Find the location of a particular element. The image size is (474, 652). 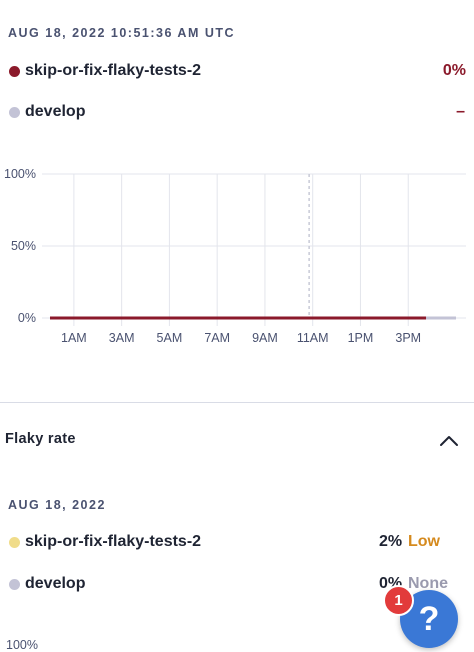

y-tick-label: 50% is located at coordinates (23, 246).